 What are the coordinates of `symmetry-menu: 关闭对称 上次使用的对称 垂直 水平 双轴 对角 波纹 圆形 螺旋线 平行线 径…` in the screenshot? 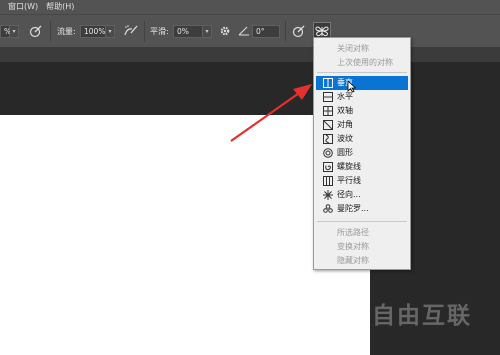 It's located at (362, 153).